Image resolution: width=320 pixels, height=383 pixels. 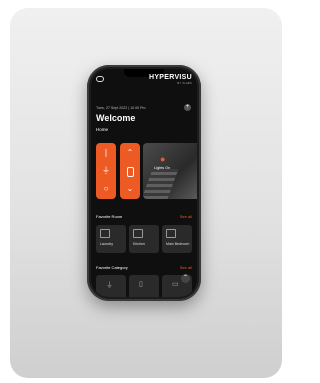 I want to click on welcome-heading: Welcome, so click(x=116, y=118).